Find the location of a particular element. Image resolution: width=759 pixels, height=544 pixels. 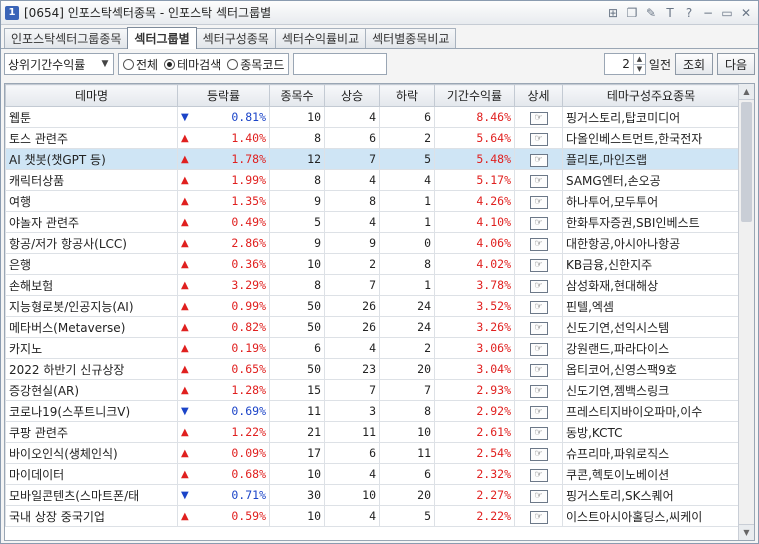

table-row: 캐릭터상품 ▲ 1.99% 8 4 4 5.17% ☞ SAMG엔터,손오공 is located at coordinates (372, 180).